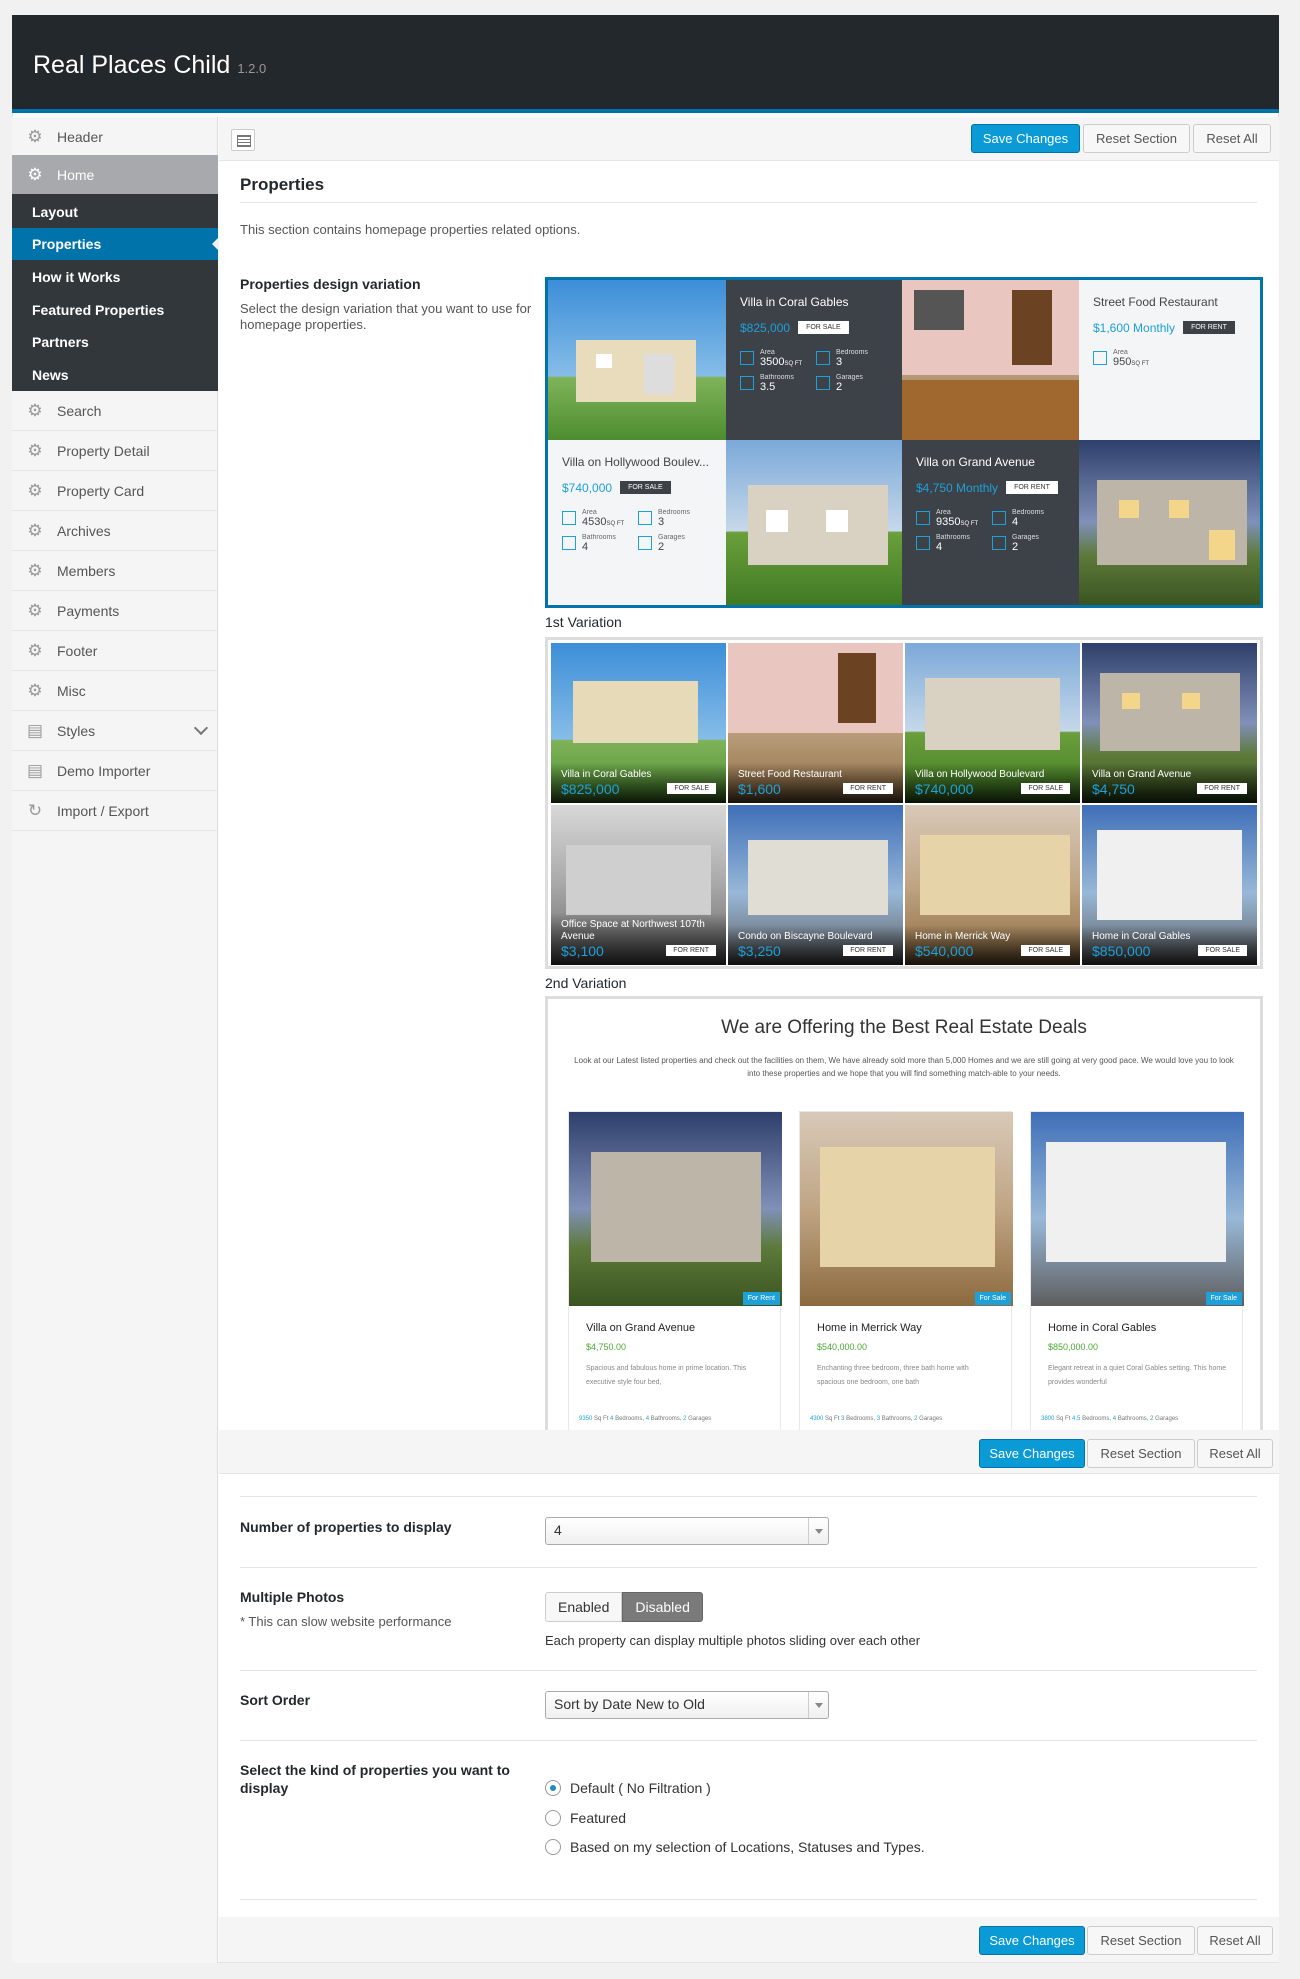  I want to click on feature-value: 3, so click(661, 522).